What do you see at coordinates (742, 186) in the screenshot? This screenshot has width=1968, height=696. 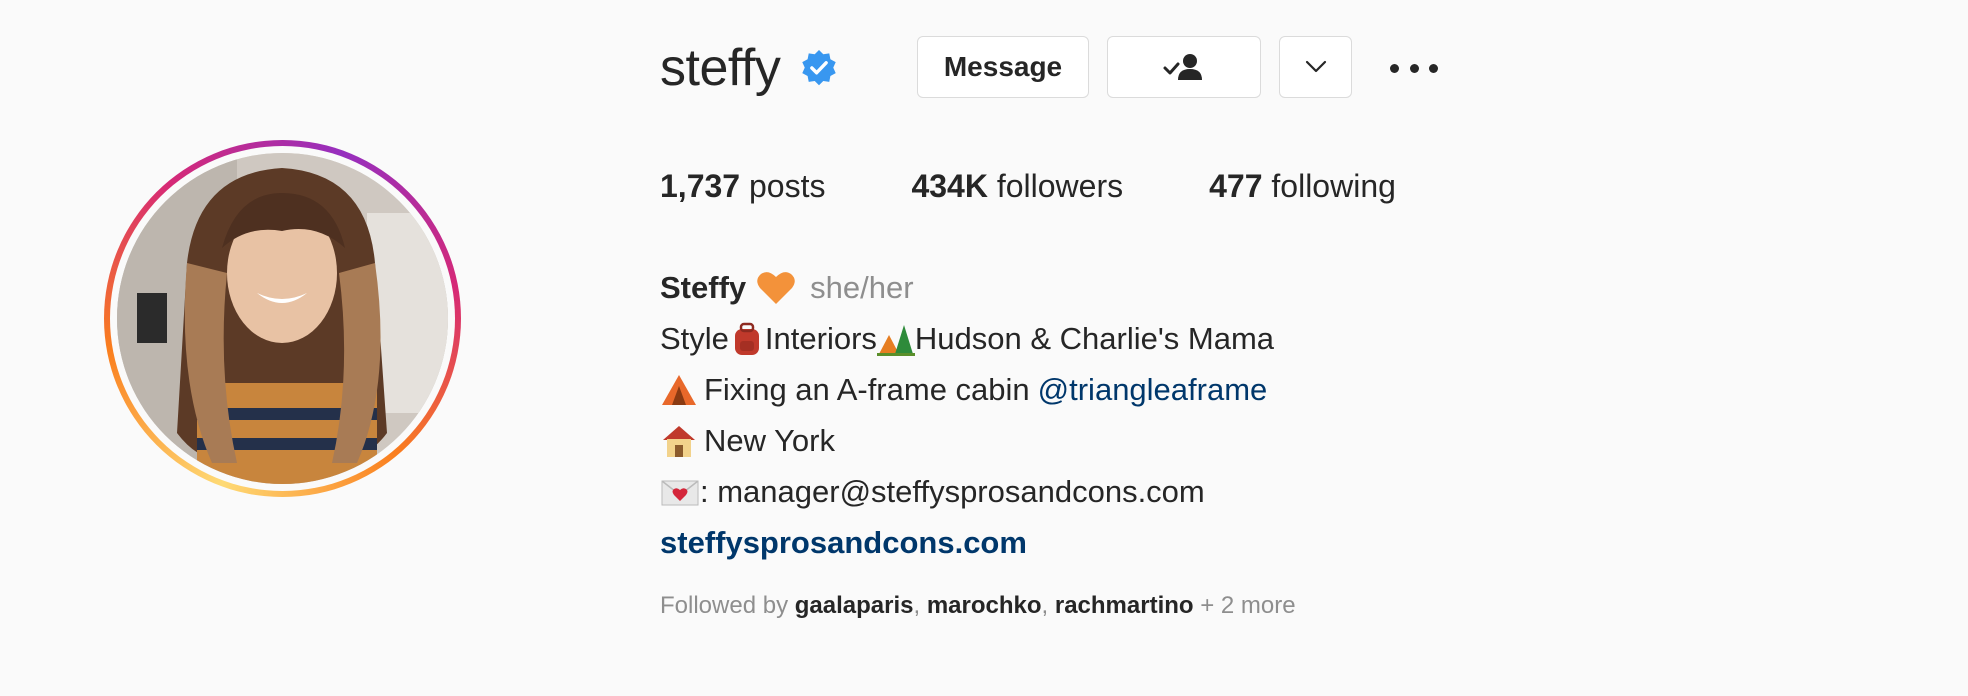 I see `posts-count: 1,737 posts` at bounding box center [742, 186].